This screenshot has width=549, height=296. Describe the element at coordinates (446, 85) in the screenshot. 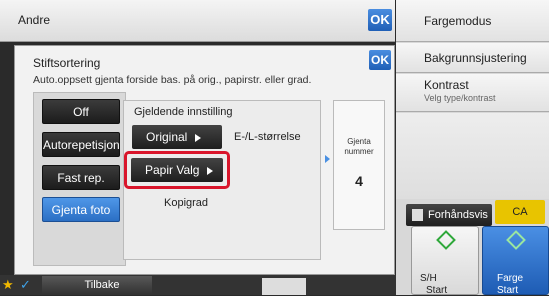

I see `kontrast-label: Kontrast` at that location.